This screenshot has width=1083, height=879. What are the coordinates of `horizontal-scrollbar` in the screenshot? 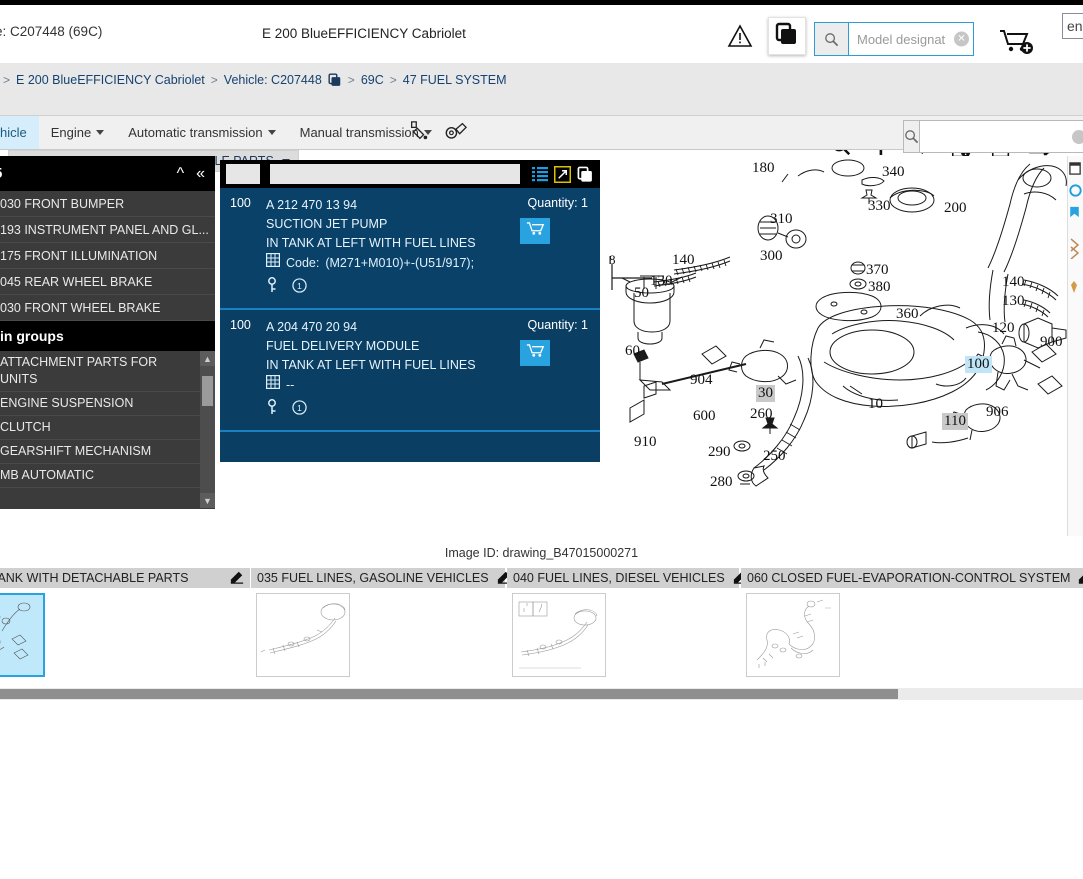 It's located at (541, 694).